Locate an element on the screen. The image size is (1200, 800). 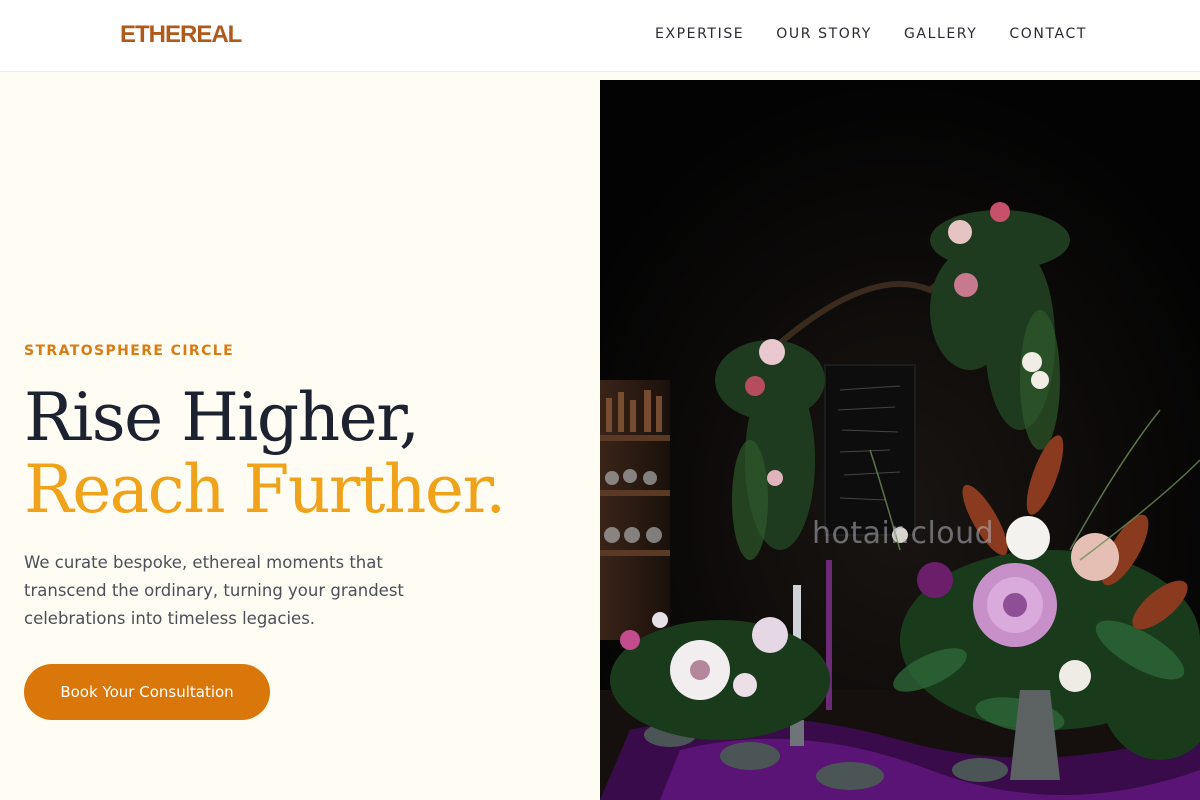
brand-logo: ETHEREAL is located at coordinates (181, 35).